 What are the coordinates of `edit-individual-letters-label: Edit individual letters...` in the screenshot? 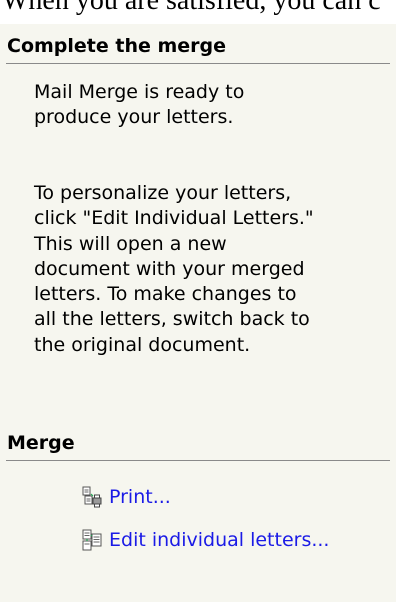 It's located at (219, 540).